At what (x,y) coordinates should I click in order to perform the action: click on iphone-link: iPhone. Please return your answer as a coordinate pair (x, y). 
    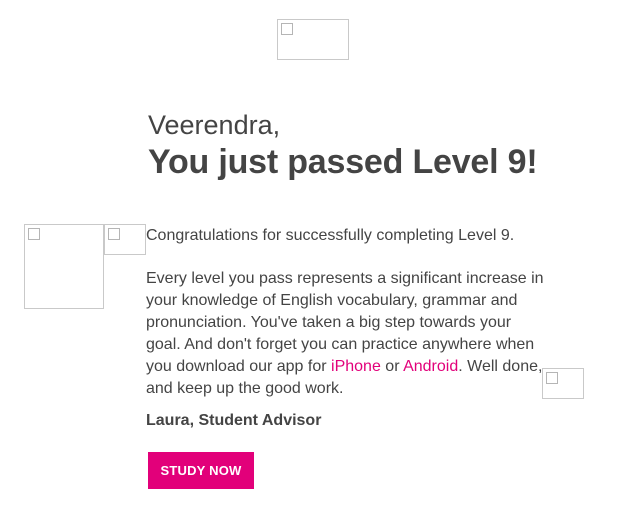
    Looking at the image, I should click on (356, 366).